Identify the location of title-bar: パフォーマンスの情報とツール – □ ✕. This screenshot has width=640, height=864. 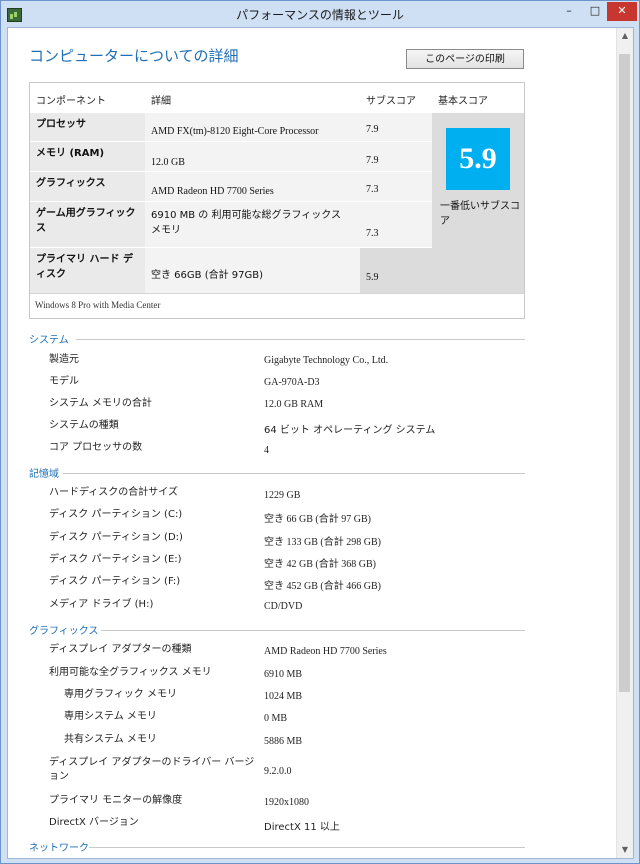
(320, 14).